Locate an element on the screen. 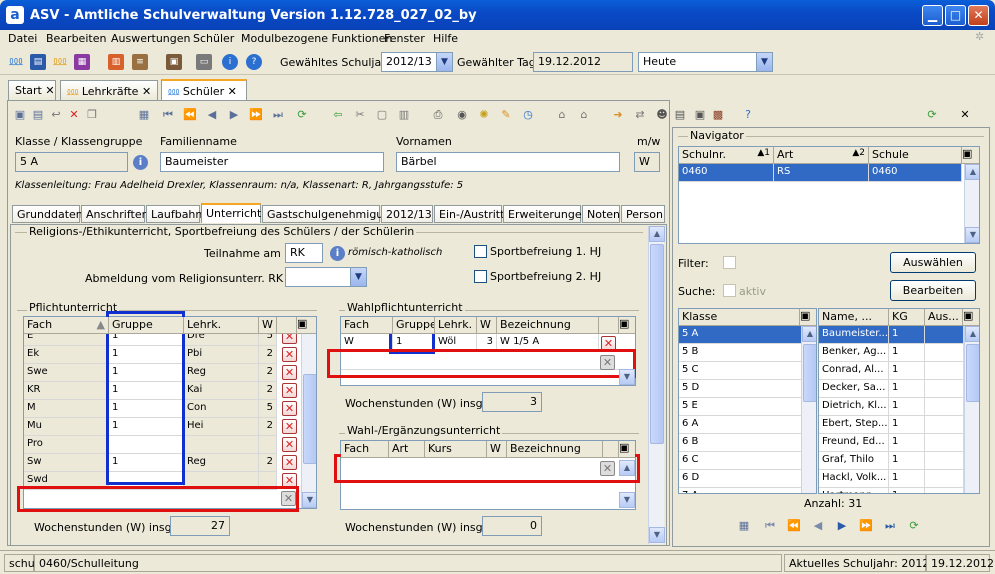  heute-select: Heute ▼ is located at coordinates (705, 62).